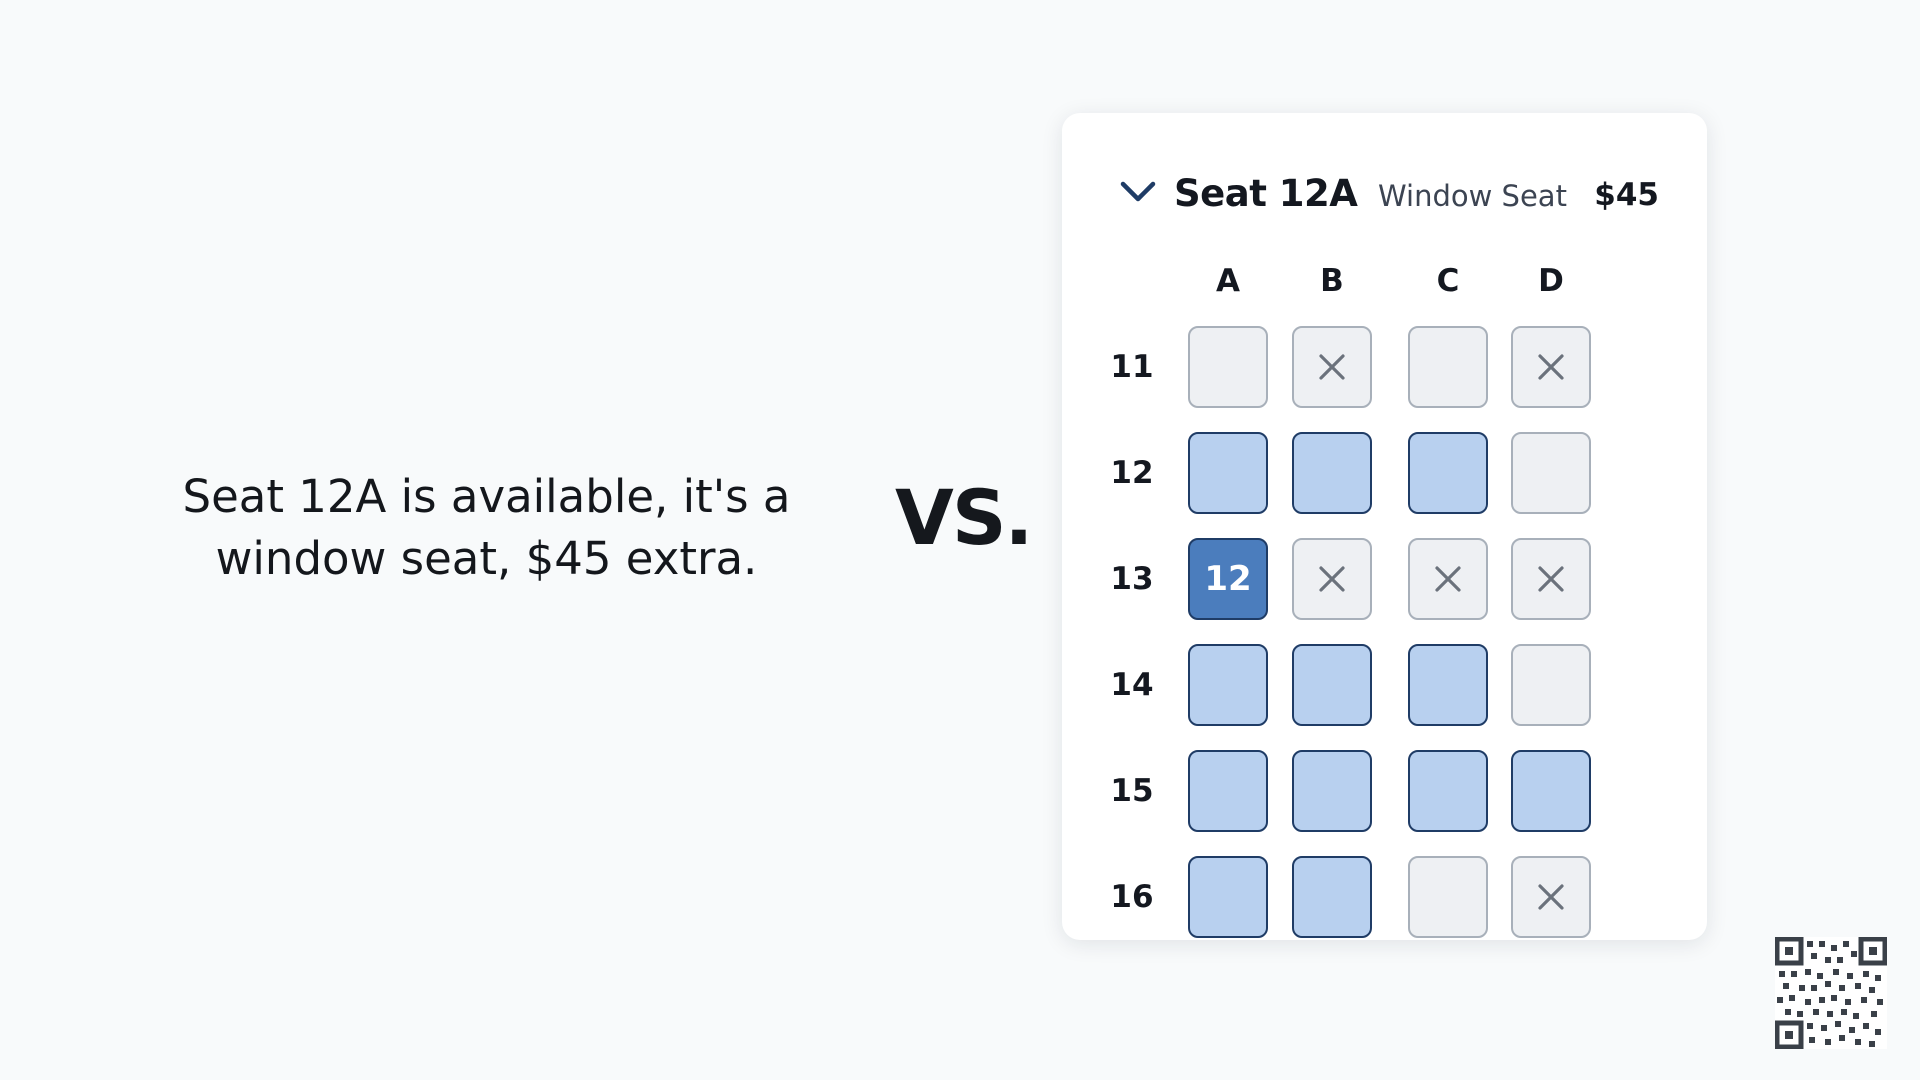  Describe the element at coordinates (1831, 993) in the screenshot. I see `qr-code-icon` at that location.